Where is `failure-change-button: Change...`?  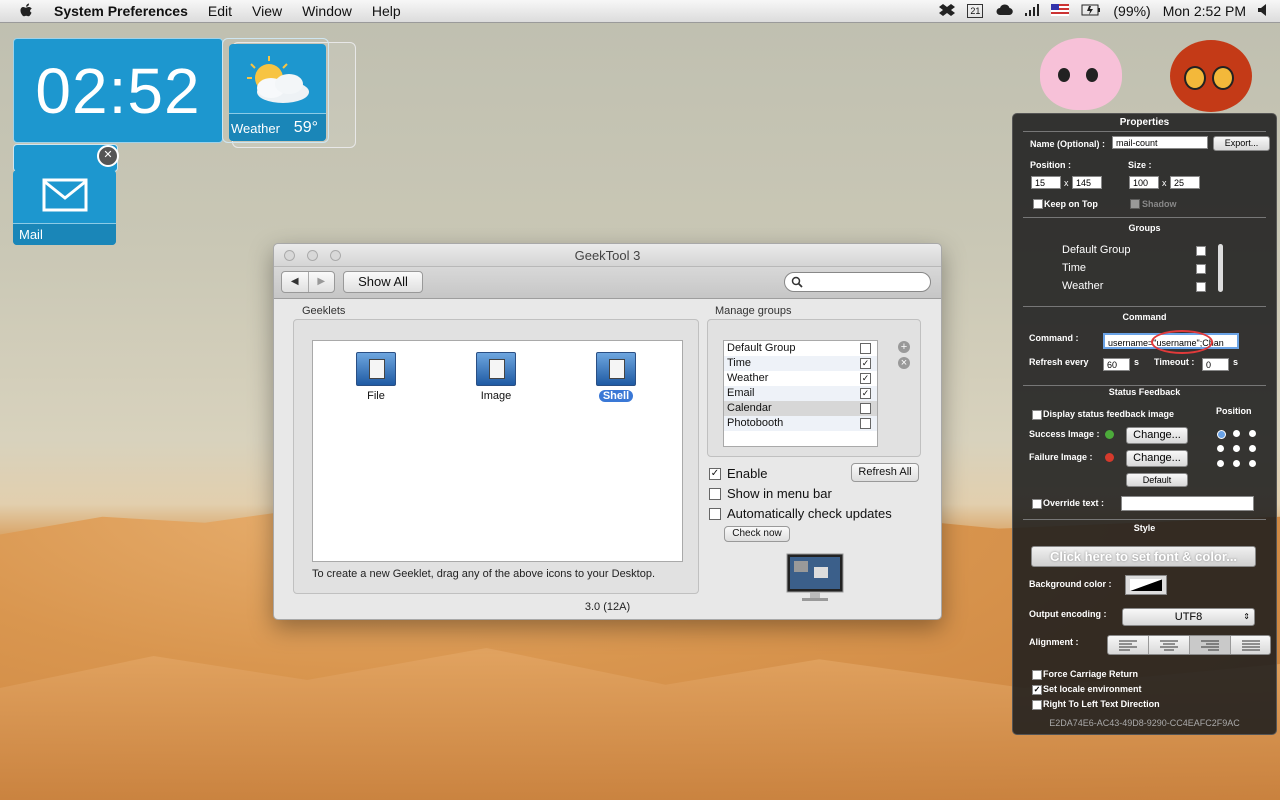 failure-change-button: Change... is located at coordinates (1157, 458).